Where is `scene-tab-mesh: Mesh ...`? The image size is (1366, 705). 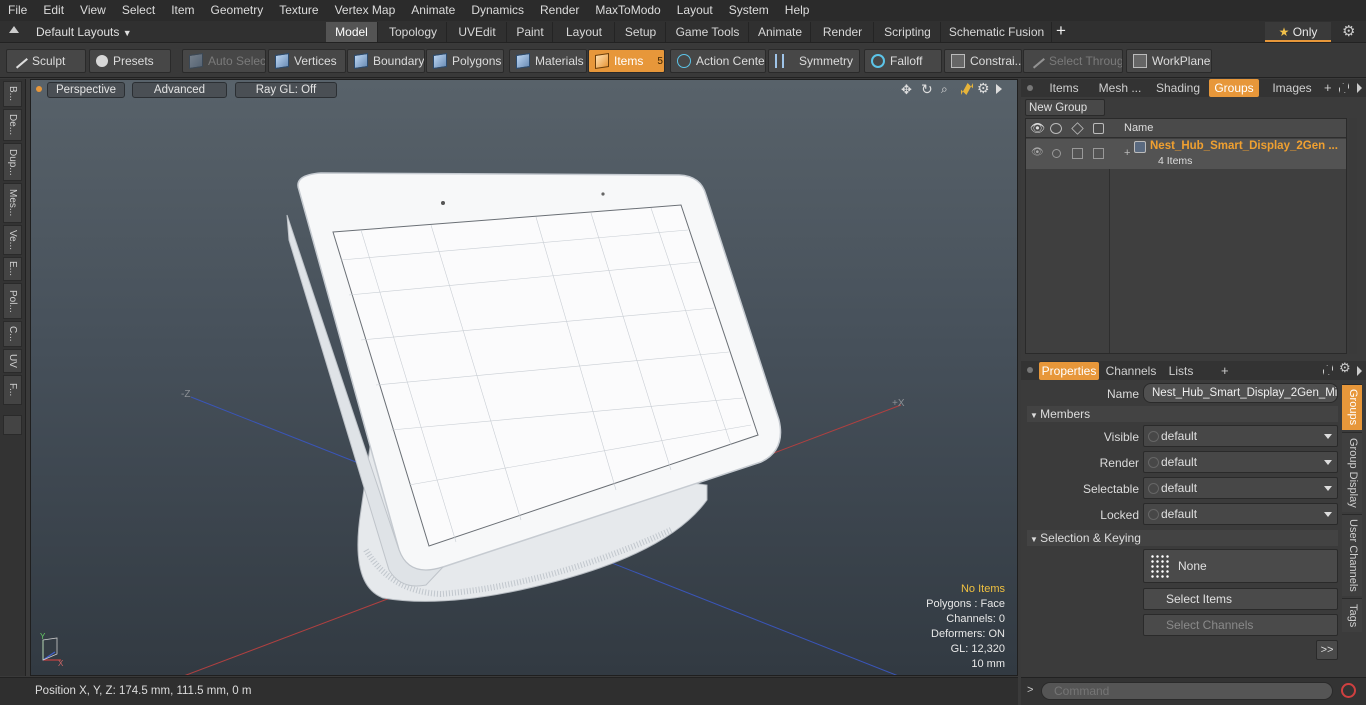 scene-tab-mesh: Mesh ... is located at coordinates (1120, 88).